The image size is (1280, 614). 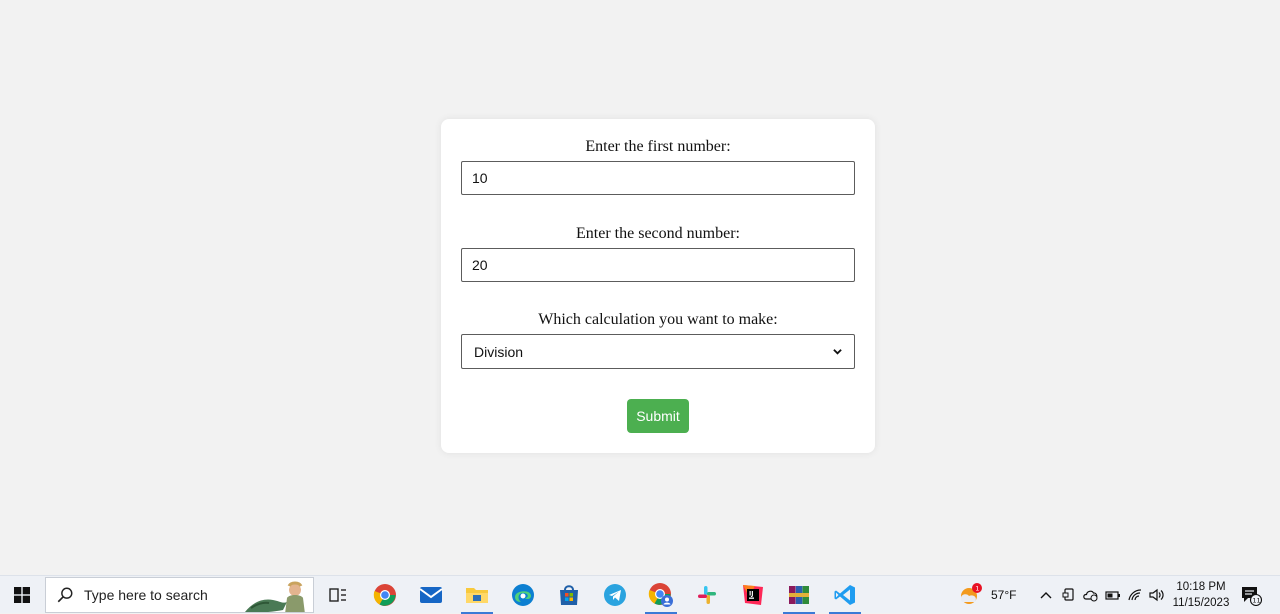 I want to click on tray-battery, so click(x=1113, y=595).